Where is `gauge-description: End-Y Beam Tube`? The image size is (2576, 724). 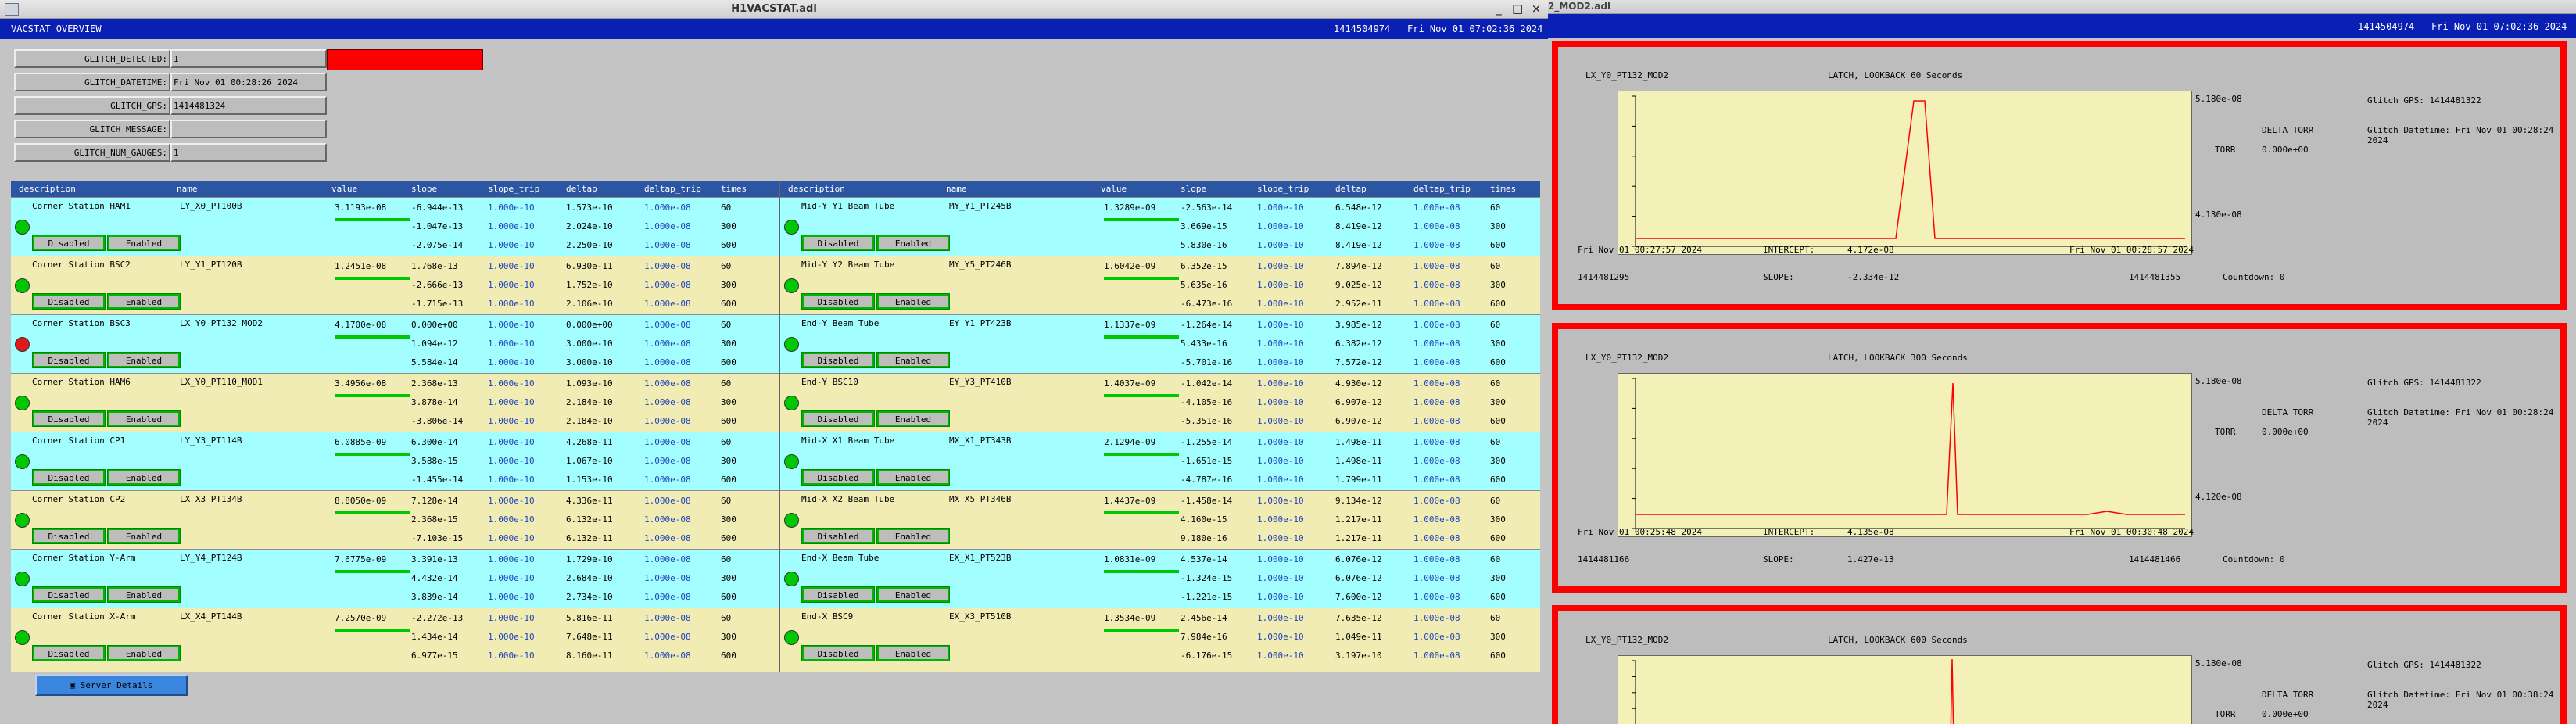 gauge-description: End-Y Beam Tube is located at coordinates (841, 323).